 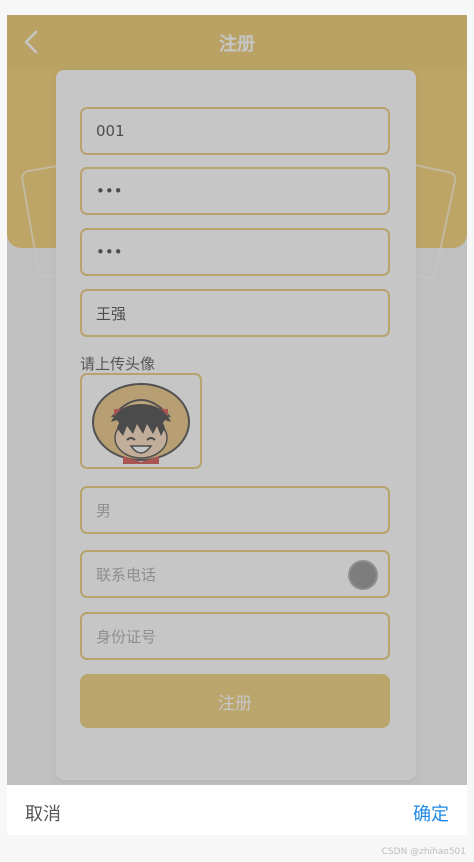 I want to click on avatar-image, so click(x=141, y=423).